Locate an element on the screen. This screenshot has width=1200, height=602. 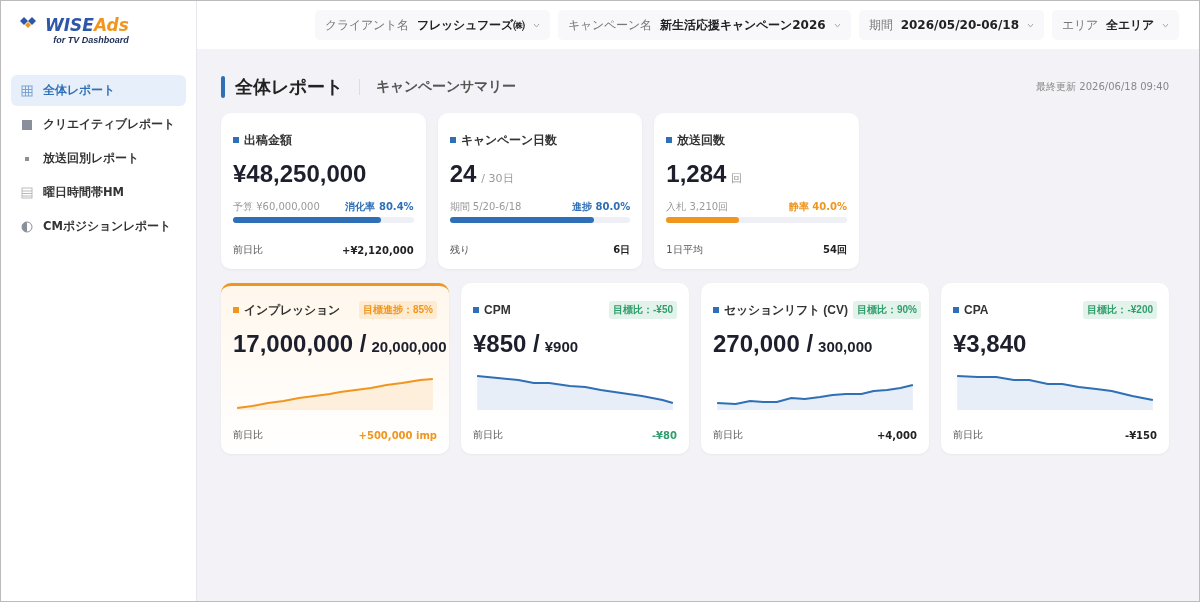
card-unit: / 30日 is located at coordinates (497, 178).